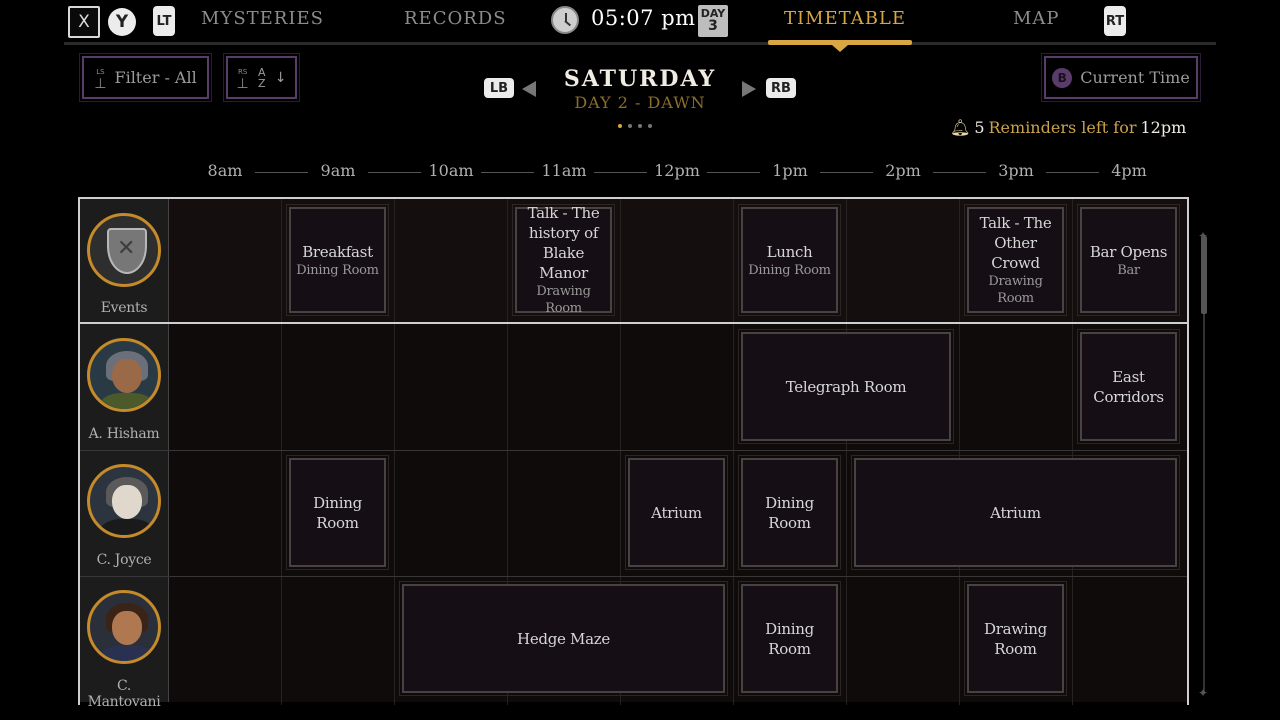 The height and width of the screenshot is (720, 1280). I want to click on reminders-info: 🔔︎ 5 Reminders left for 12pm, so click(1068, 127).